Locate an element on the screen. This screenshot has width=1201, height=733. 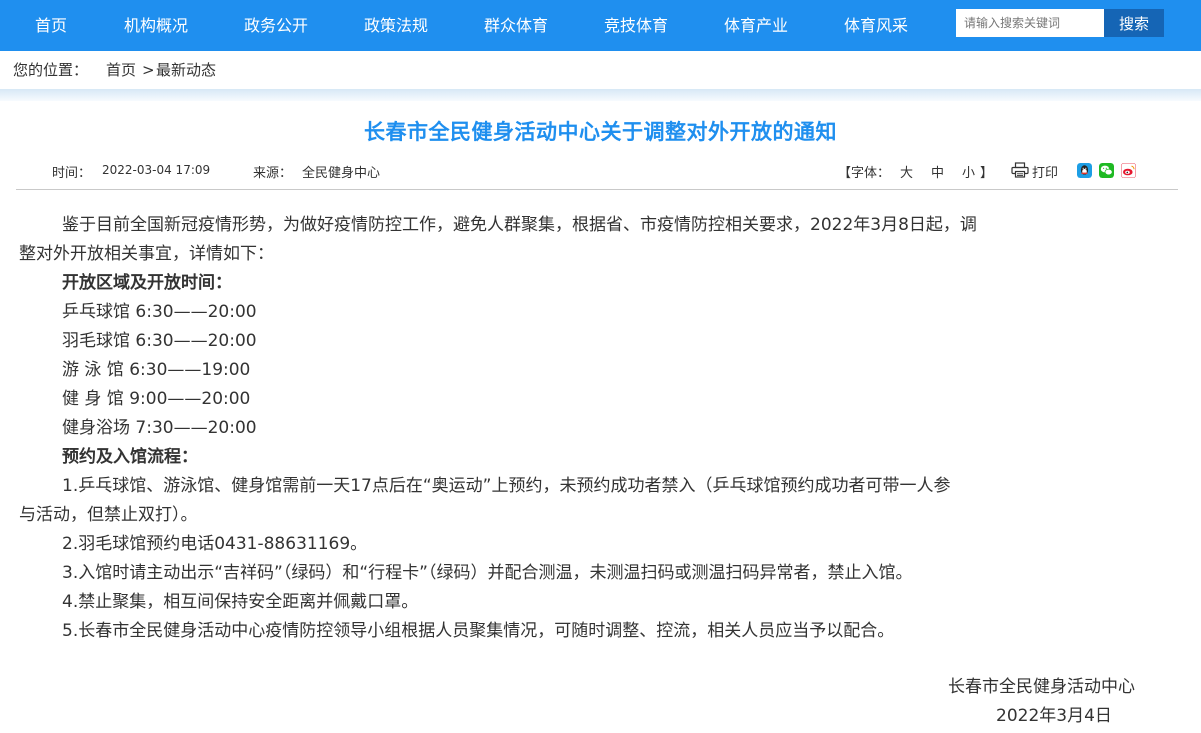
wechat-share-icon is located at coordinates (1106, 170).